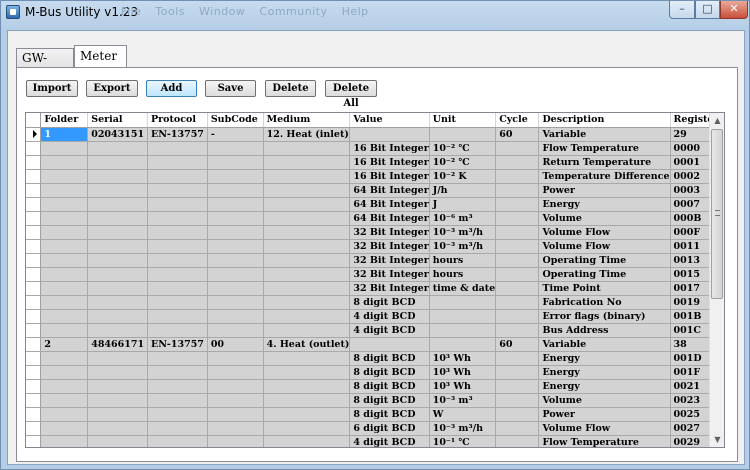 The height and width of the screenshot is (470, 750). What do you see at coordinates (604, 232) in the screenshot?
I see `table-cell: Volume Flow` at bounding box center [604, 232].